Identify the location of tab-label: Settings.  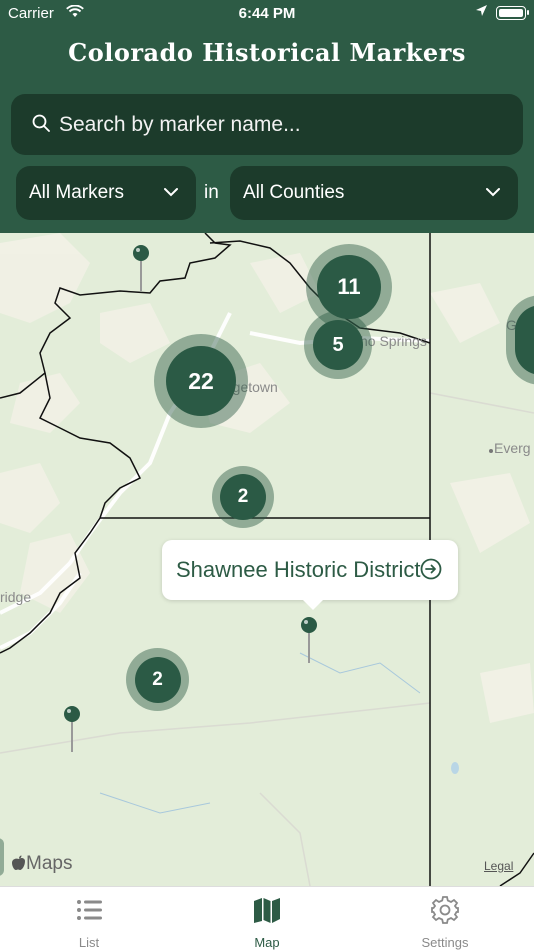
(445, 942).